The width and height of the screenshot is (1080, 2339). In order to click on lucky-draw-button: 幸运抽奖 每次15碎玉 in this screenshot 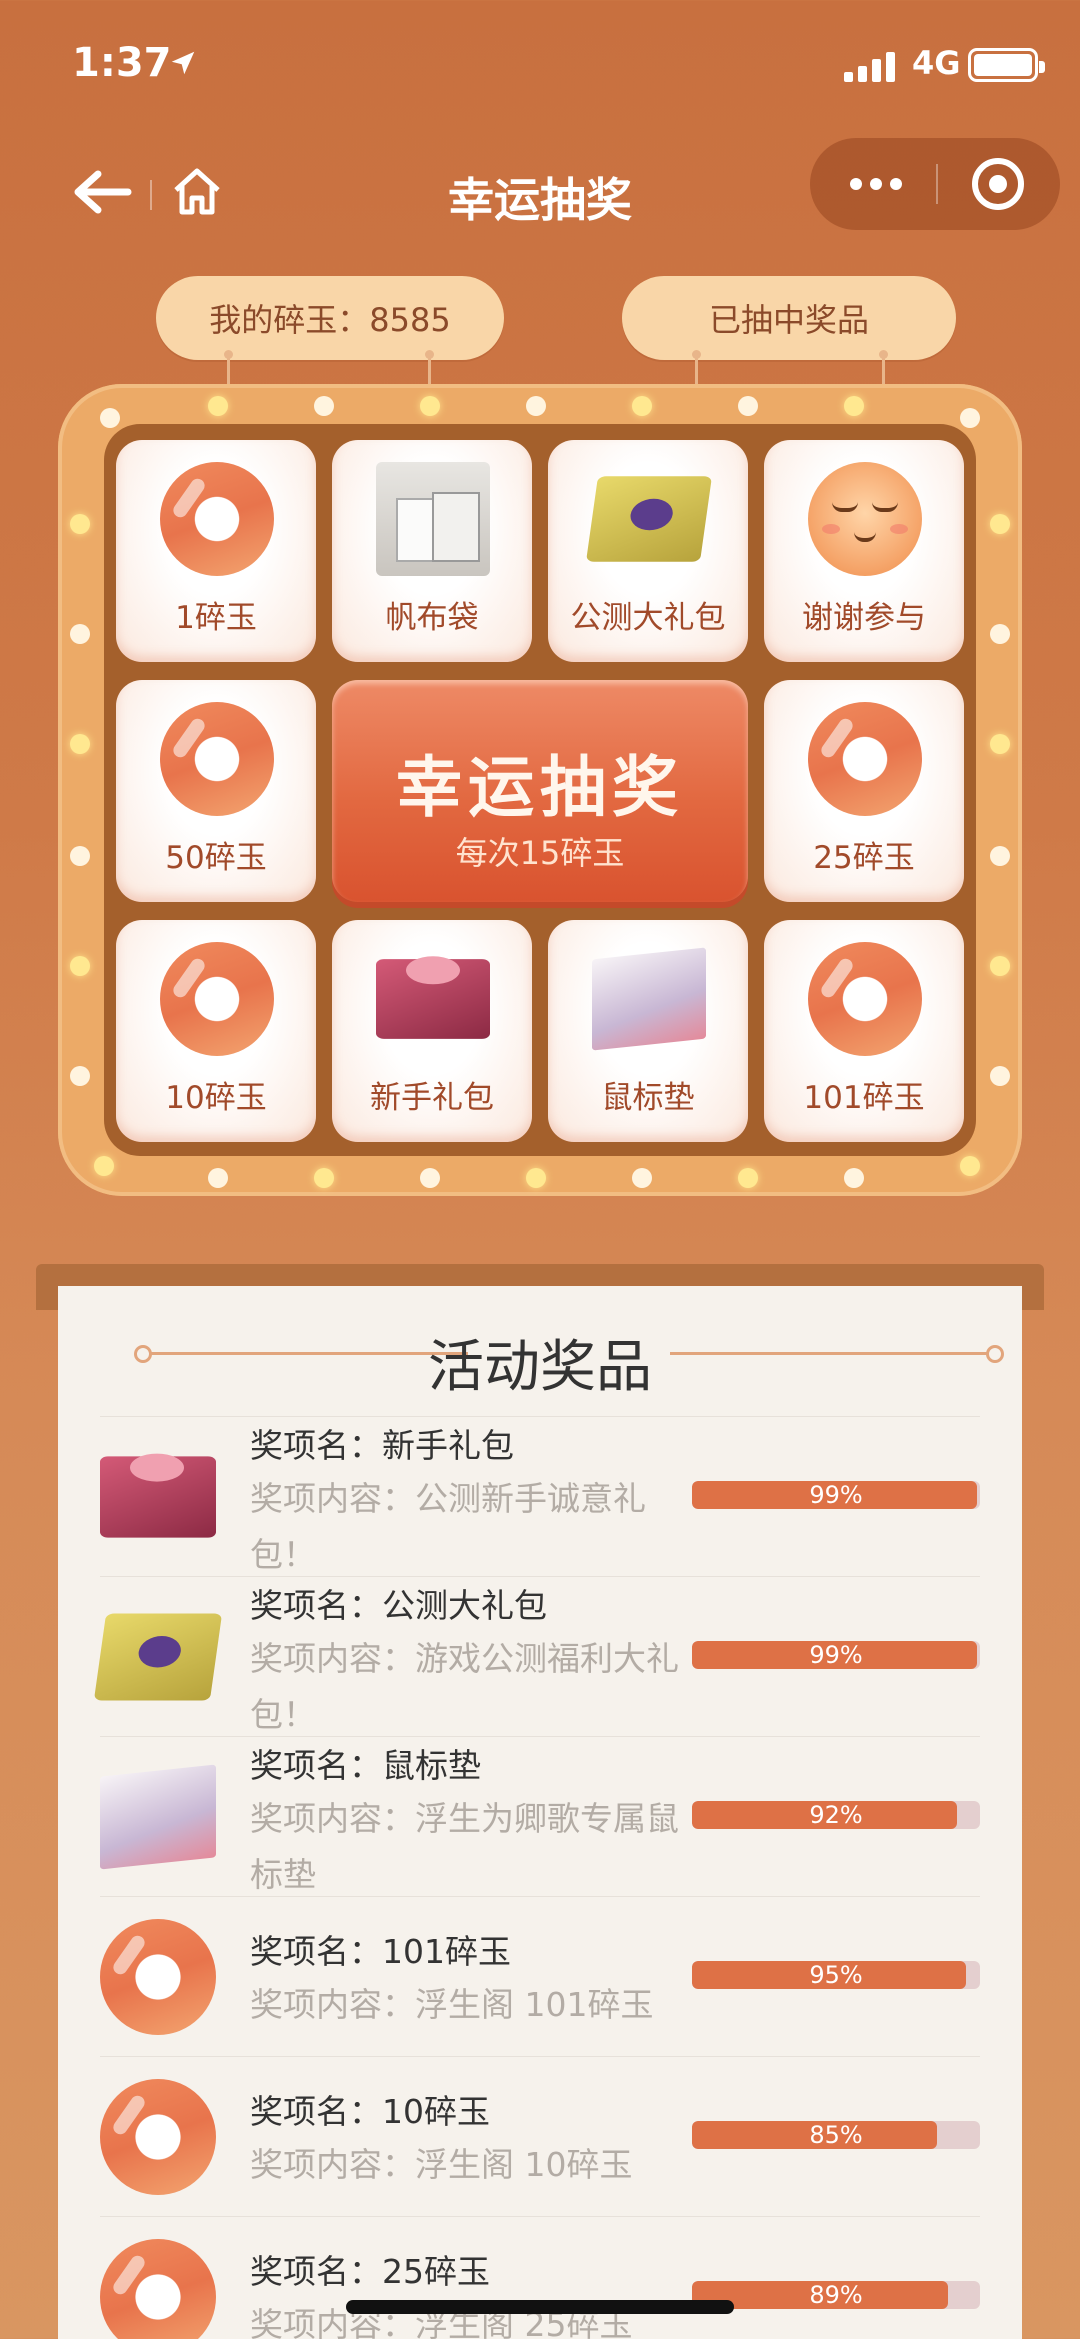, I will do `click(540, 791)`.